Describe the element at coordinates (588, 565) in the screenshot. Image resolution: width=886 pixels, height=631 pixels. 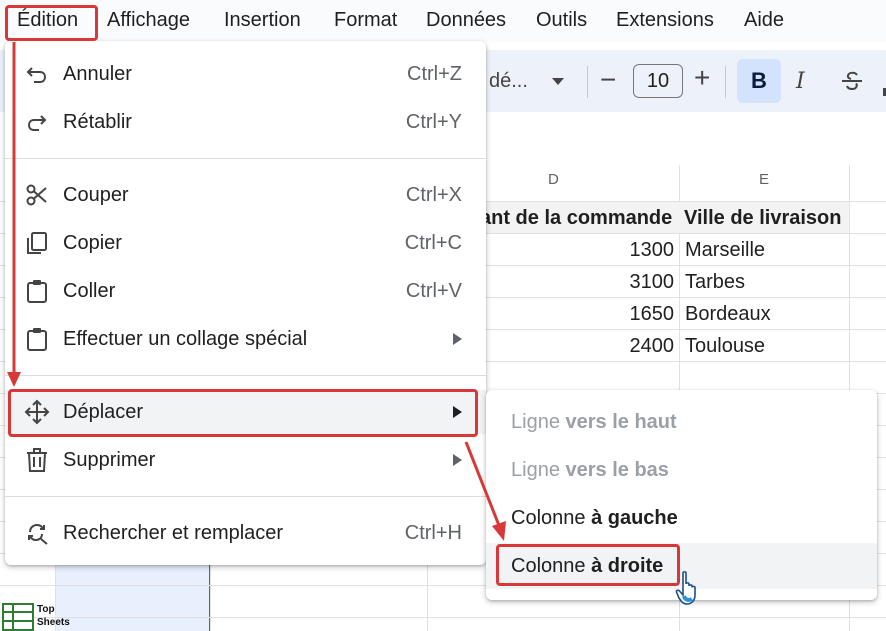
I see `highlight-column-right` at that location.